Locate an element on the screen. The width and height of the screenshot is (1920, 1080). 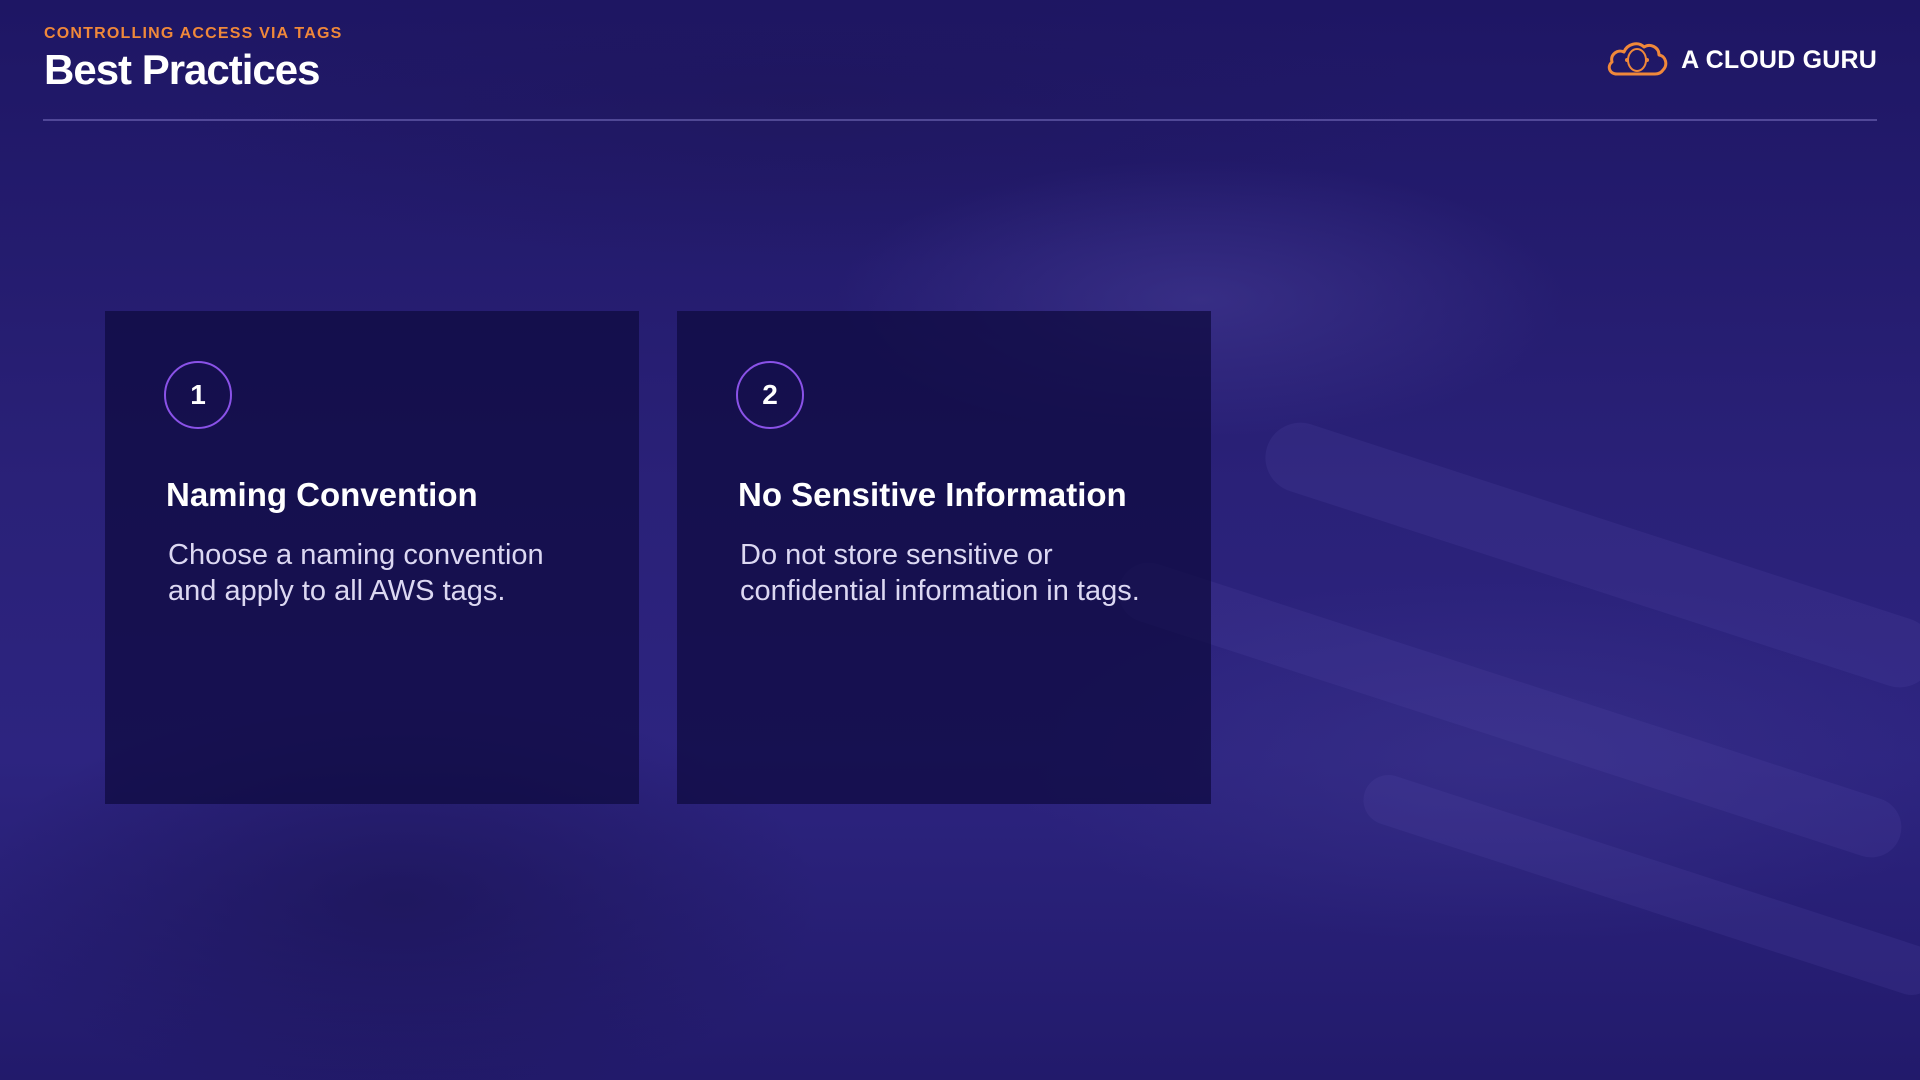
section-eyebrow: CONTROLLING ACCESS VIA TAGS is located at coordinates (193, 33).